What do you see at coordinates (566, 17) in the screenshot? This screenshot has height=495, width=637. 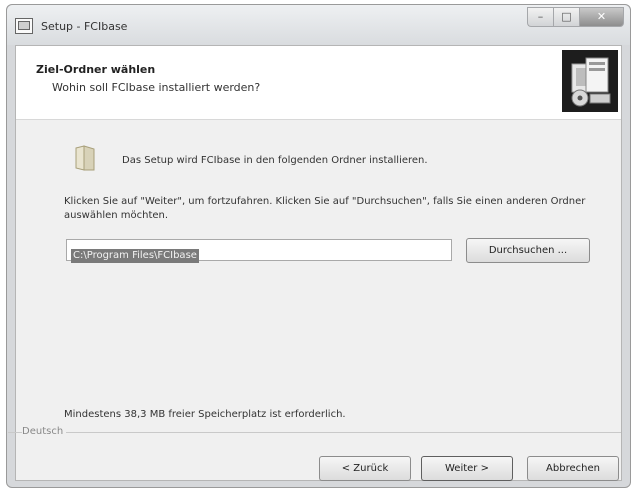 I see `maximize-button: □` at bounding box center [566, 17].